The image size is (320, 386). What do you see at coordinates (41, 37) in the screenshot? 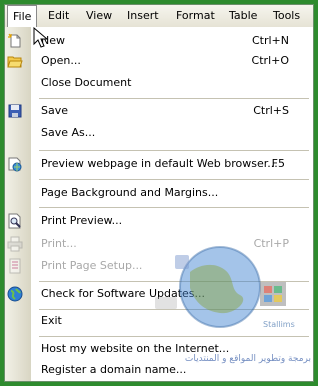
I see `mouse-cursor-icon` at bounding box center [41, 37].